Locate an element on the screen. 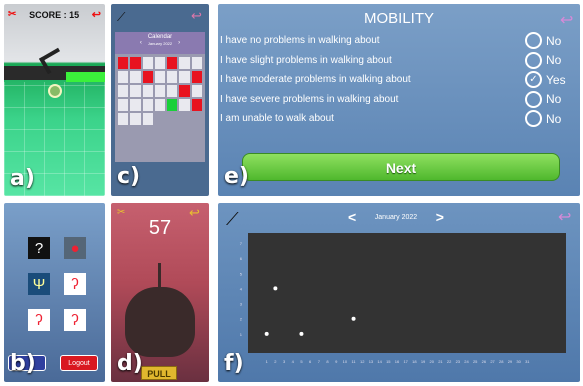 This screenshot has width=583, height=386. prev-month-button: ‹ is located at coordinates (141, 43).